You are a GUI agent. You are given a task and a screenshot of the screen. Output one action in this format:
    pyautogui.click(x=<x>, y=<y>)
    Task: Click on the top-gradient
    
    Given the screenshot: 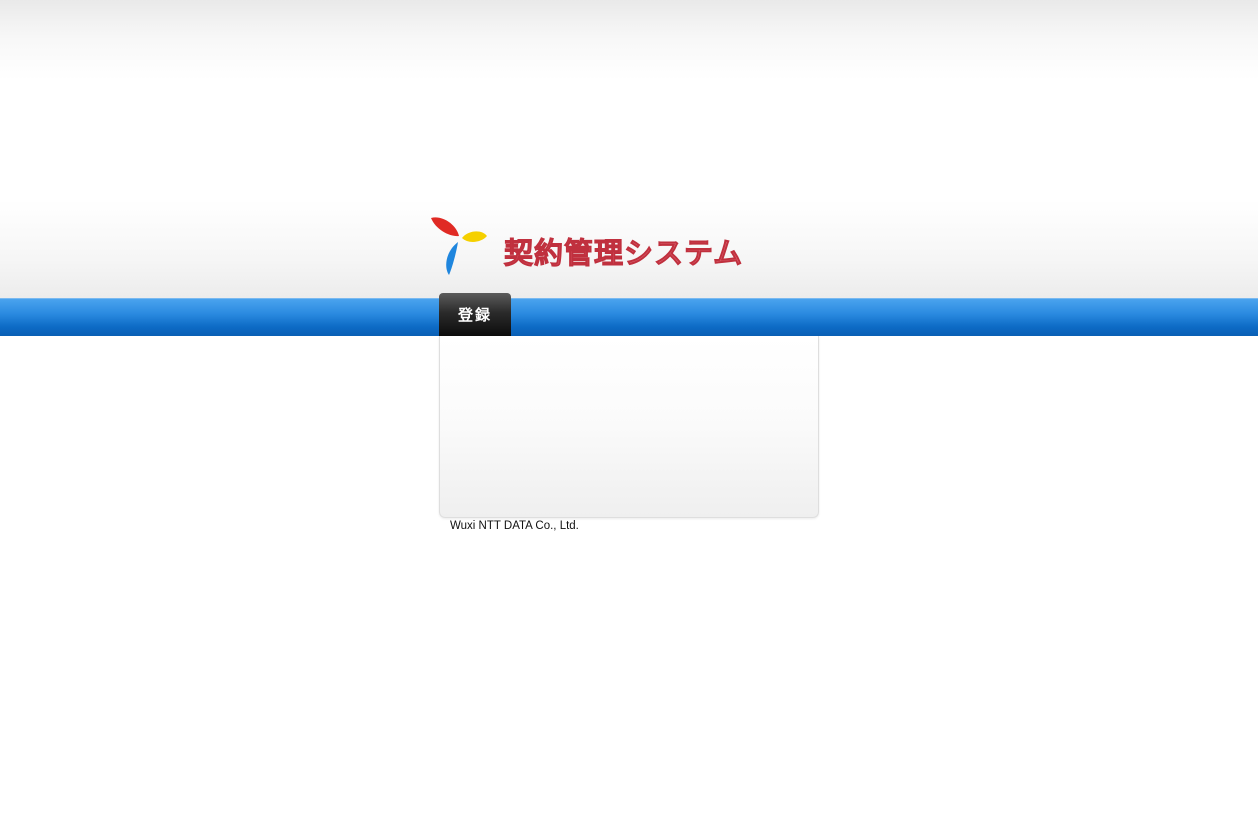 What is the action you would take?
    pyautogui.click(x=629, y=40)
    